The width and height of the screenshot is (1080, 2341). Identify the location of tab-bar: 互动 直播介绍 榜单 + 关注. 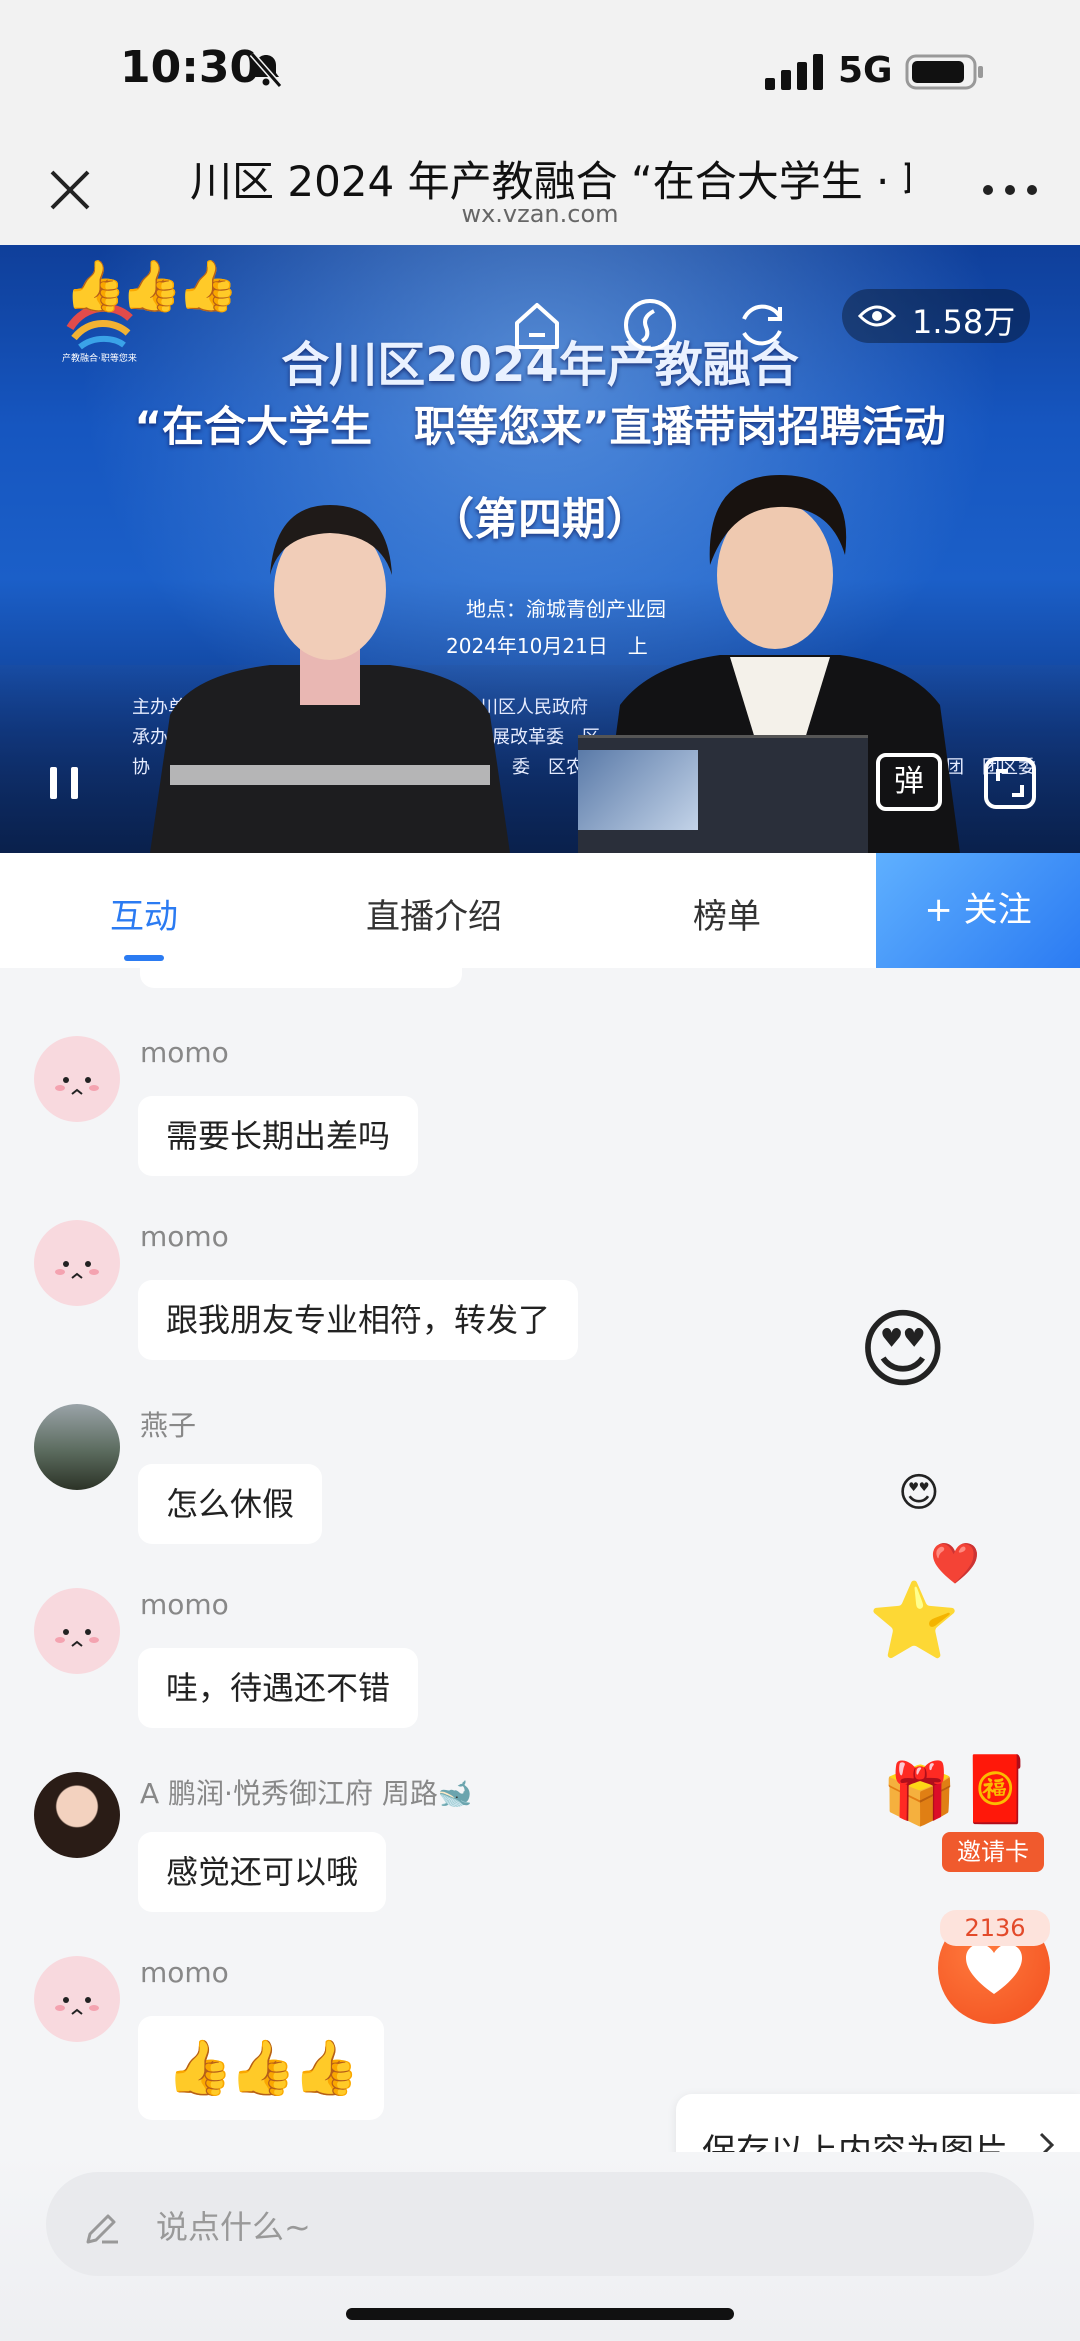
(540, 910).